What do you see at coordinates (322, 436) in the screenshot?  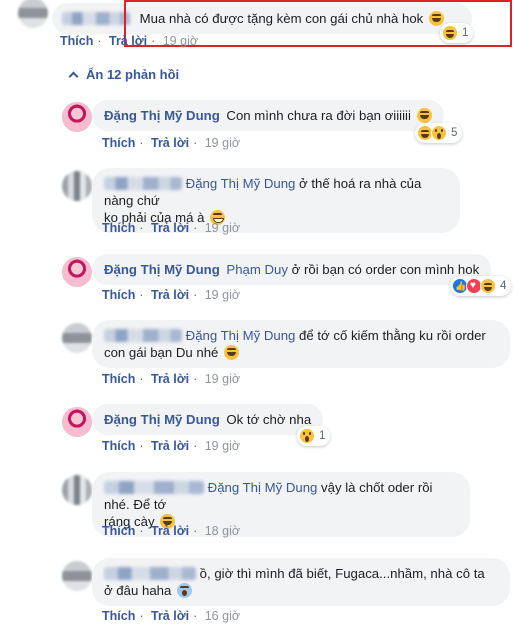 I see `reaction-count: 1` at bounding box center [322, 436].